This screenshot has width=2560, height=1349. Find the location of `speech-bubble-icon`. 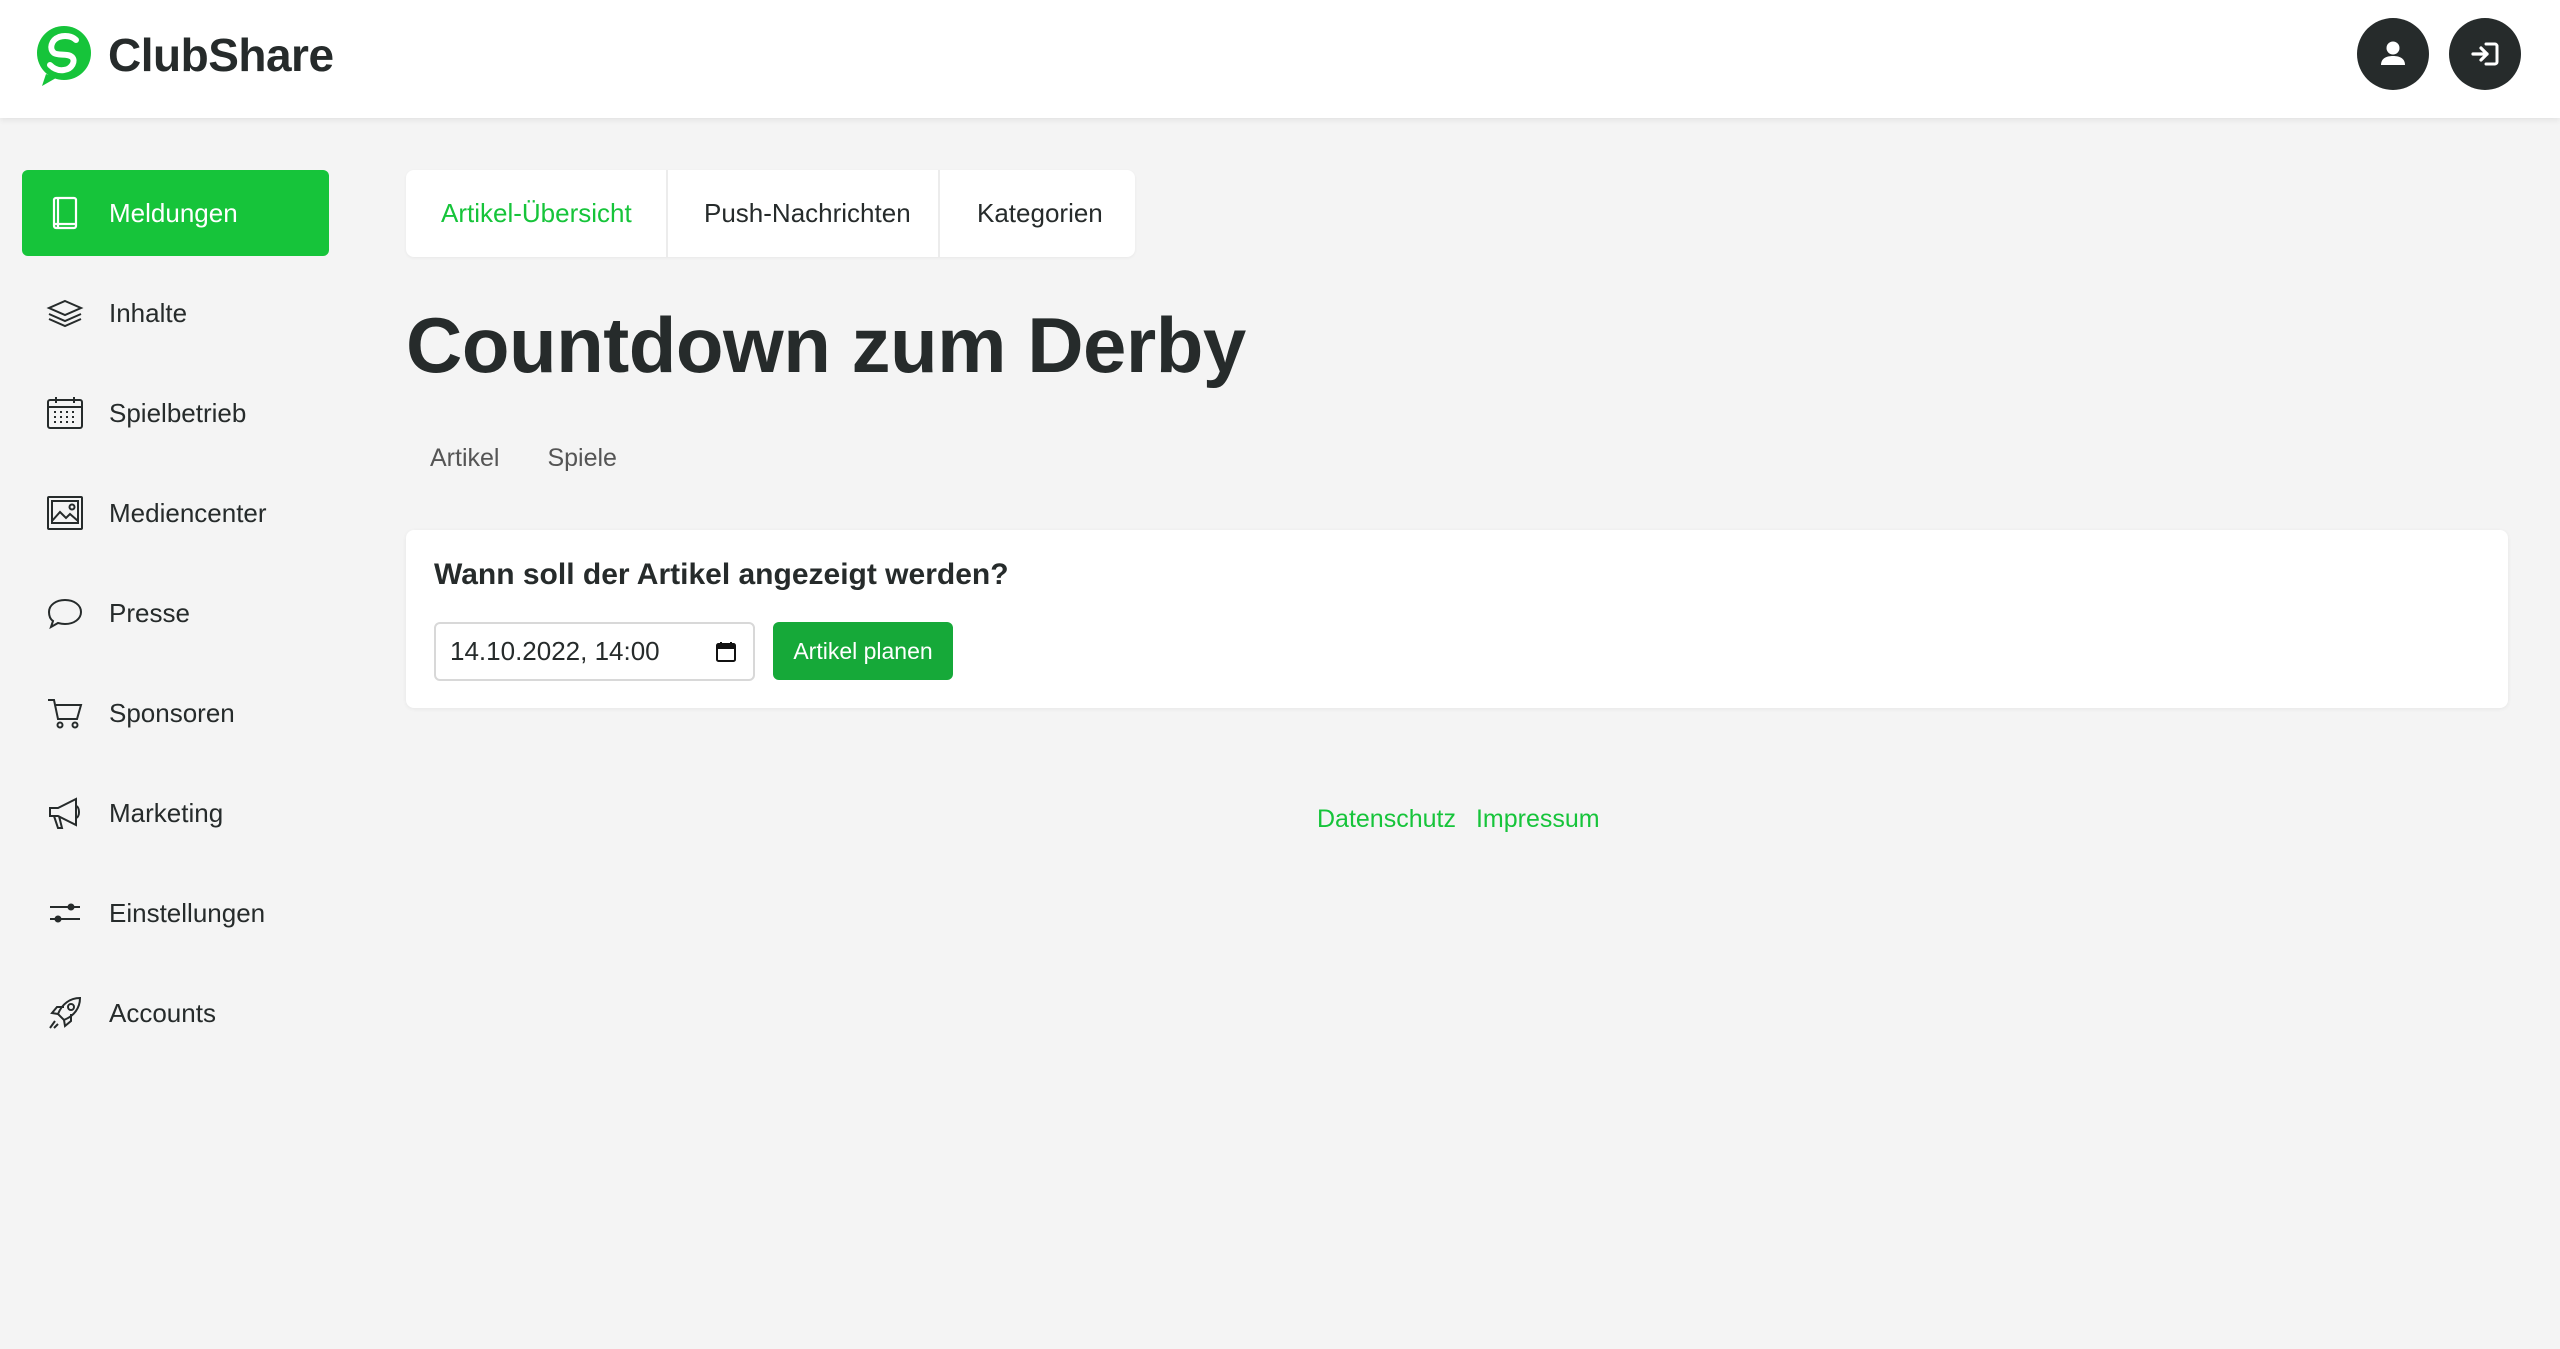

speech-bubble-icon is located at coordinates (65, 613).